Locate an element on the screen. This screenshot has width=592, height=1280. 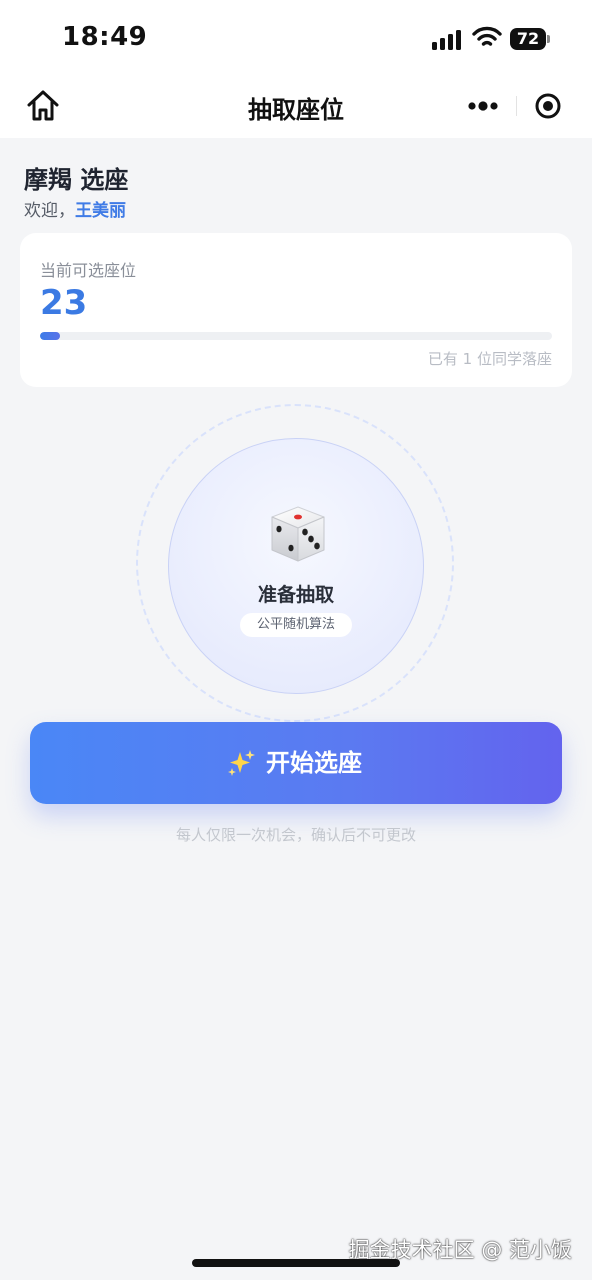
welcome-prefix: 欢迎， is located at coordinates (49, 211).